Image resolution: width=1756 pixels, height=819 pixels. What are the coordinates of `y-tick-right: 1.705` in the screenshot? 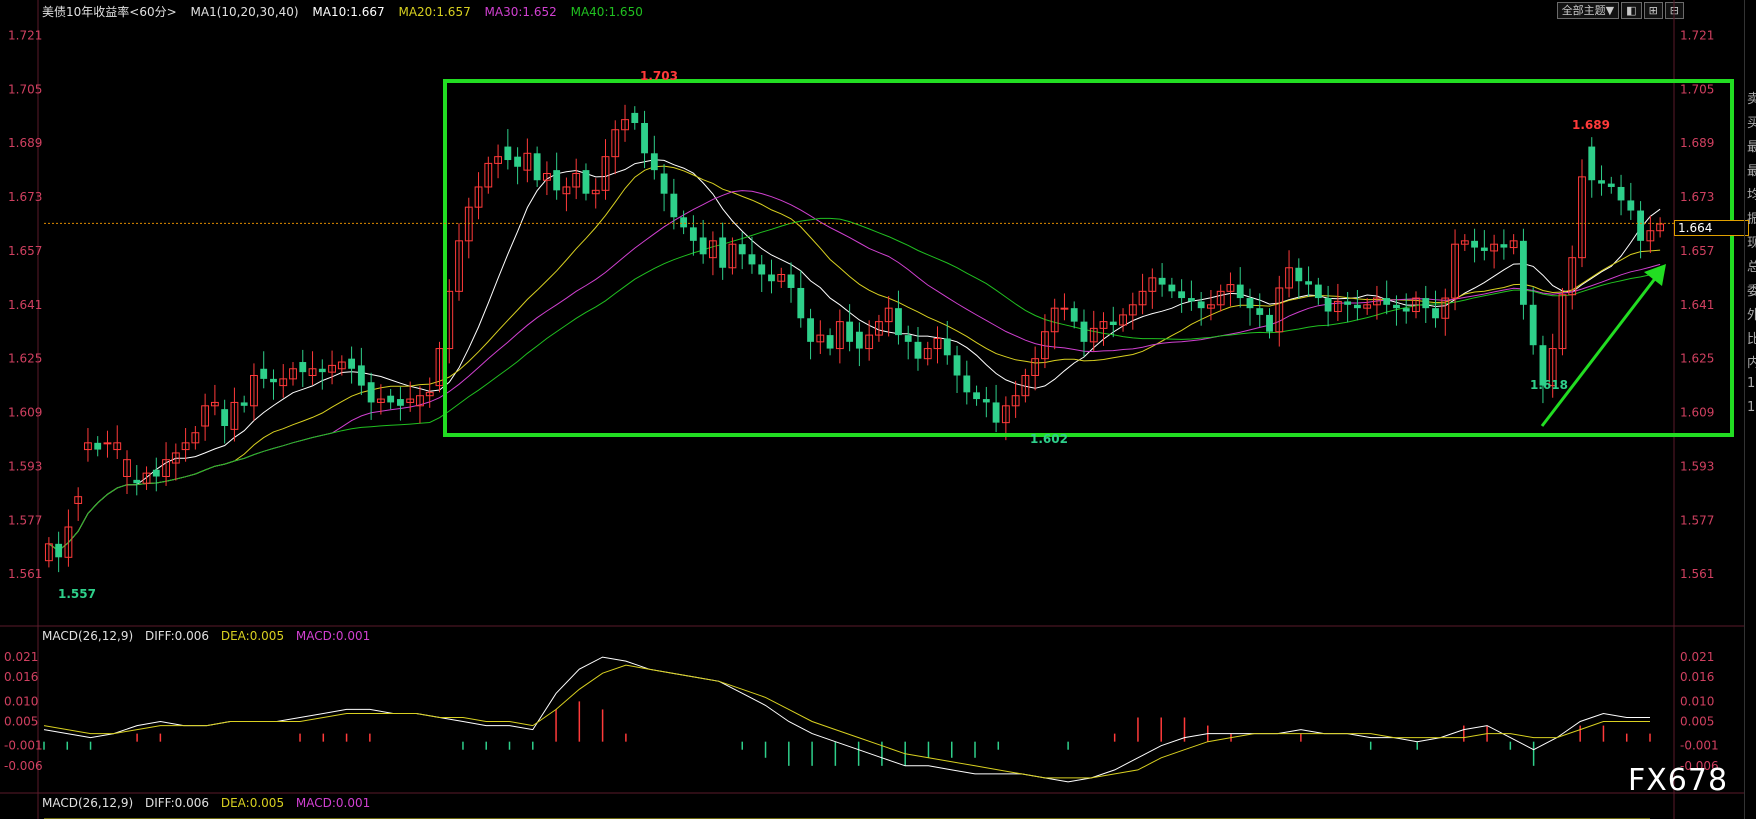 It's located at (1697, 89).